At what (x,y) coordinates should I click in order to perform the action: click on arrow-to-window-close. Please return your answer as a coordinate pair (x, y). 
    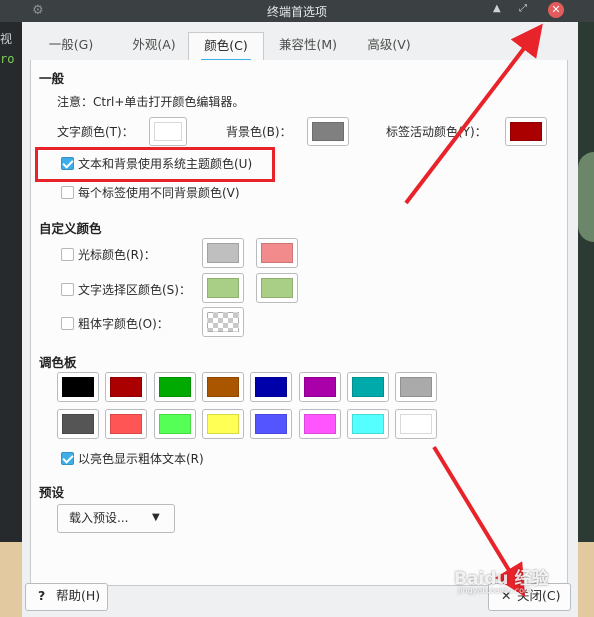
    Looking at the image, I should click on (473, 114).